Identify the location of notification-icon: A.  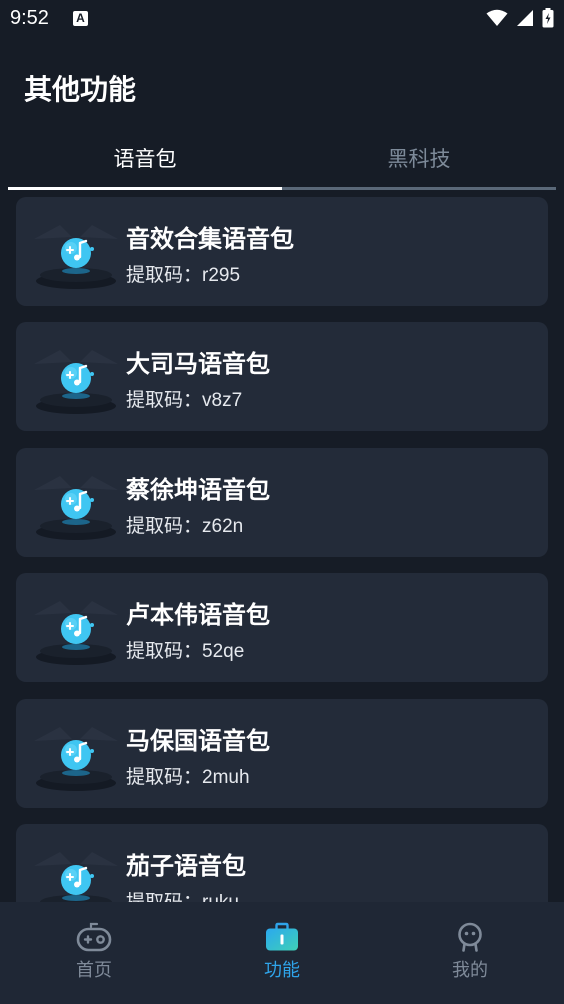
(80, 18).